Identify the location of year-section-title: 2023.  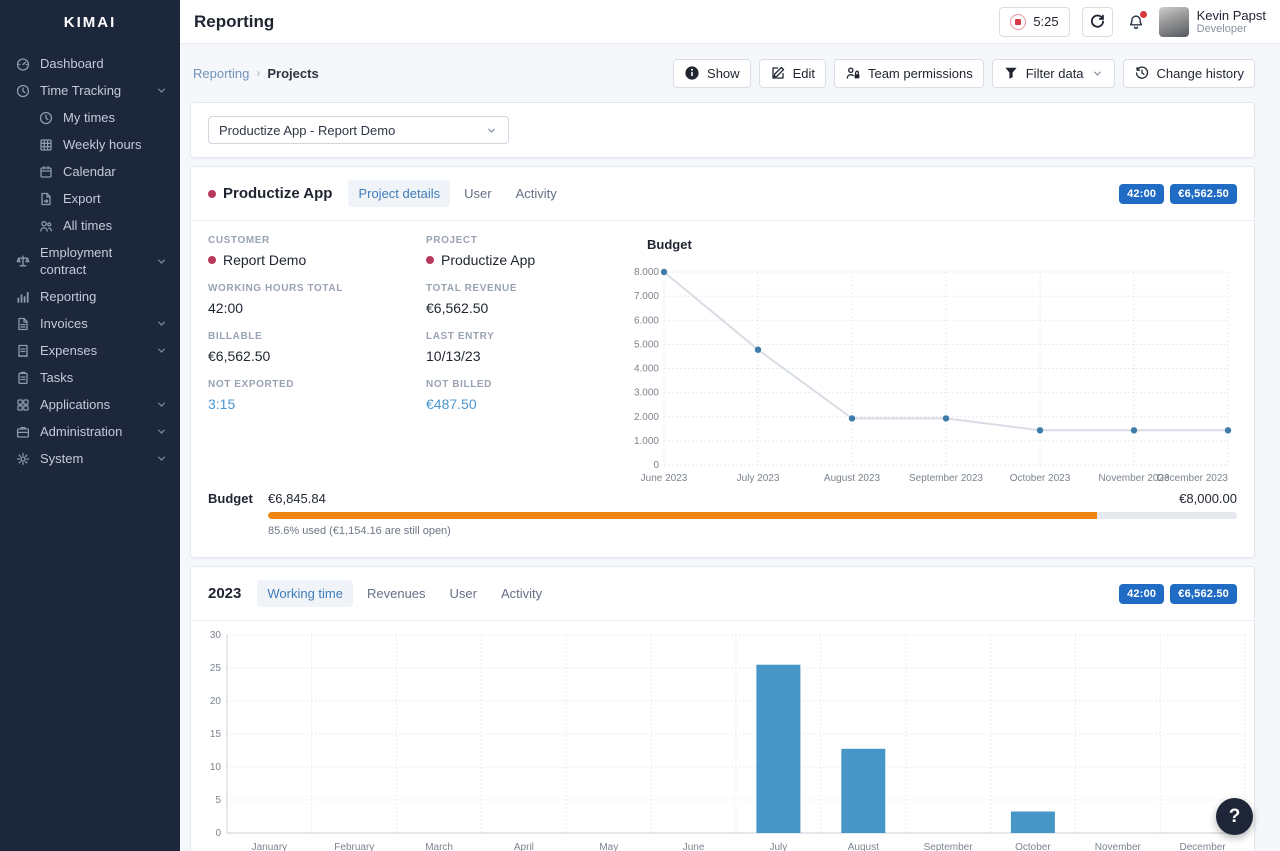
(225, 593).